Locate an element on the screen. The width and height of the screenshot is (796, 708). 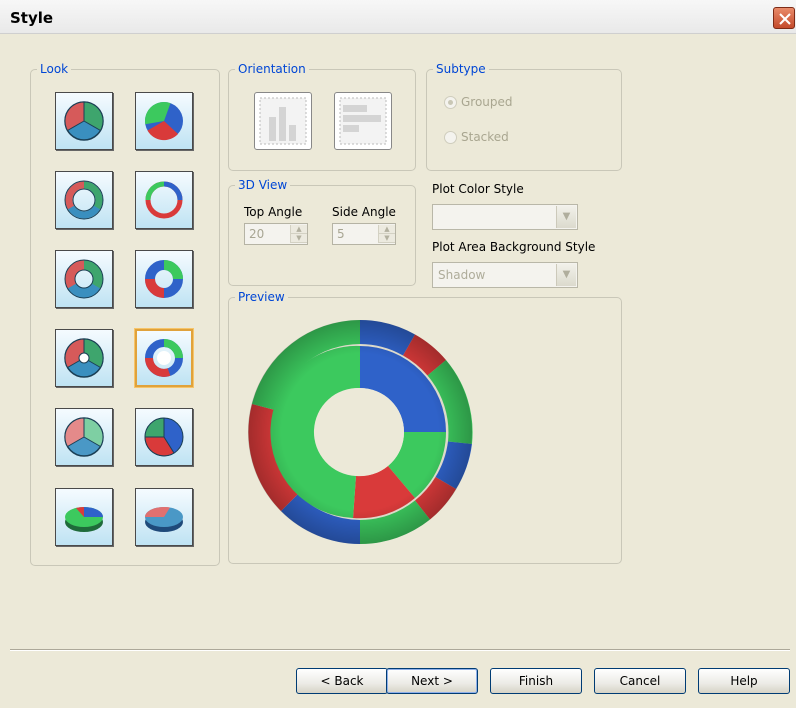
pie-chart-icon is located at coordinates (84, 121).